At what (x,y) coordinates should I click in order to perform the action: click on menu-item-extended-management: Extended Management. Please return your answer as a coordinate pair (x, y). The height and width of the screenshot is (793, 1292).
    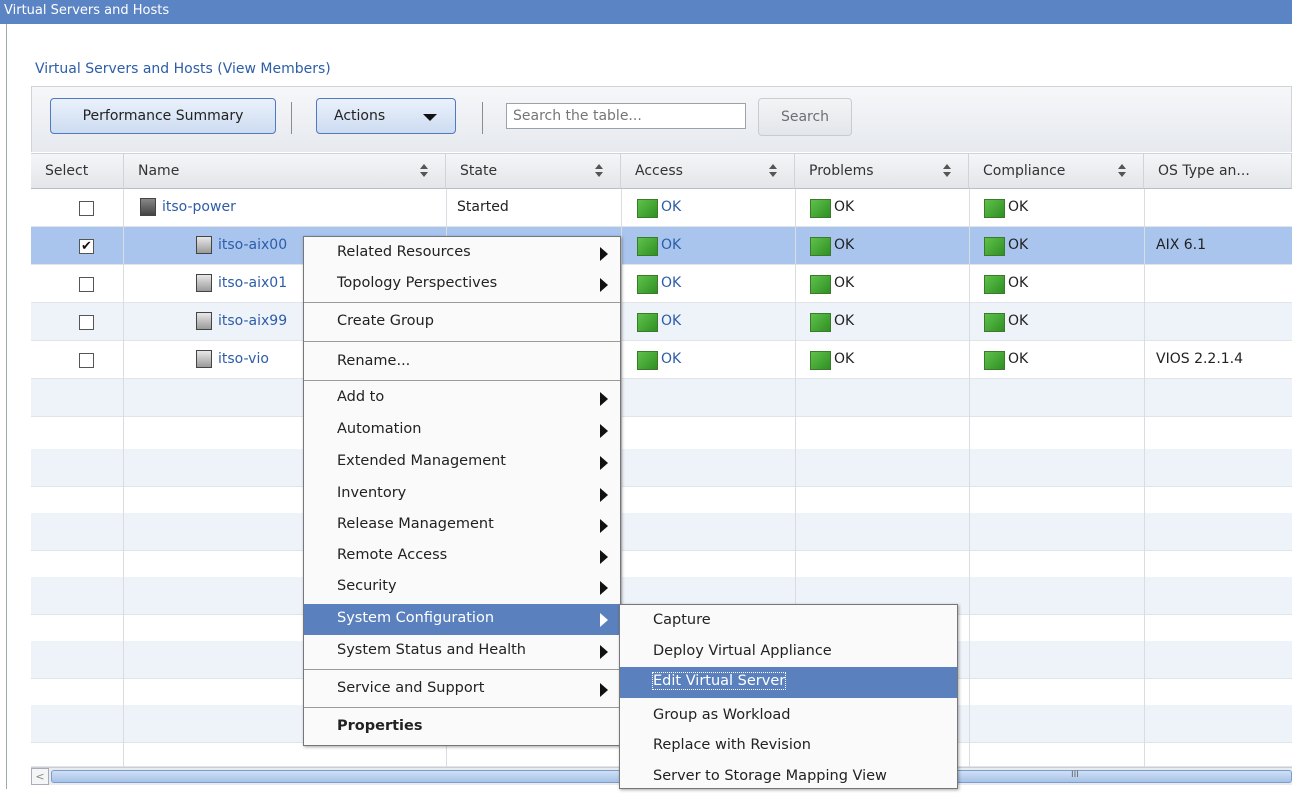
    Looking at the image, I should click on (462, 462).